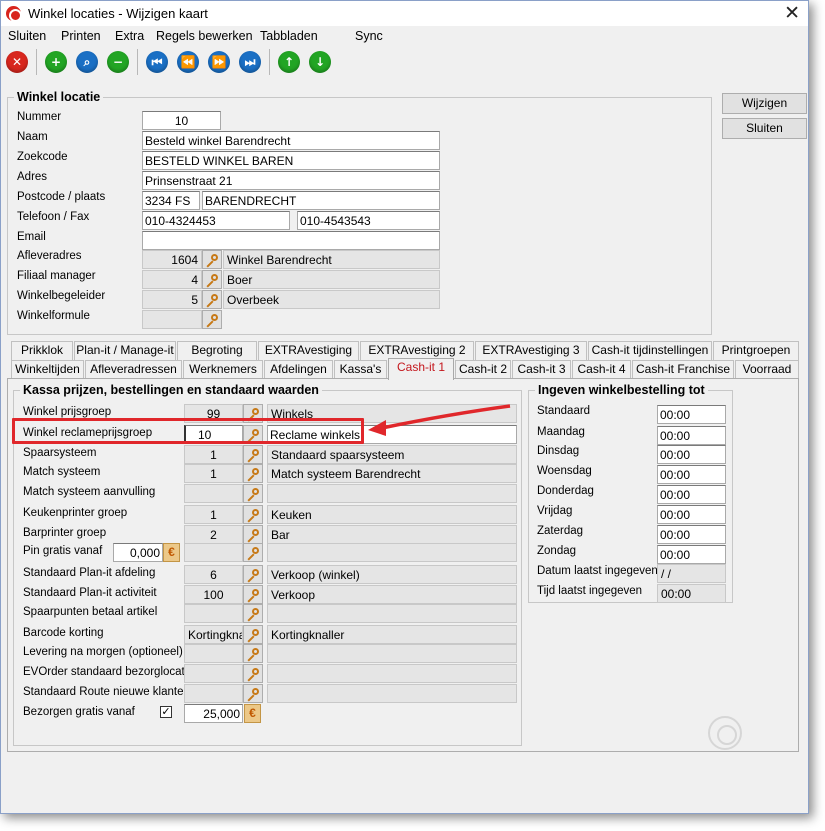  What do you see at coordinates (291, 160) in the screenshot?
I see `zoekcode-field: BESTELD WINKEL BAREN` at bounding box center [291, 160].